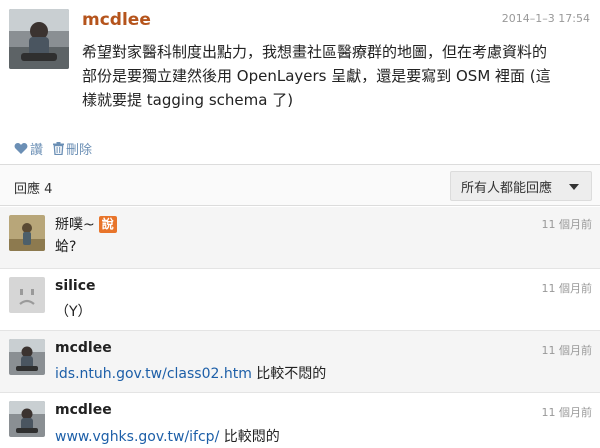  What do you see at coordinates (79, 150) in the screenshot?
I see `delete-label: 刪除` at bounding box center [79, 150].